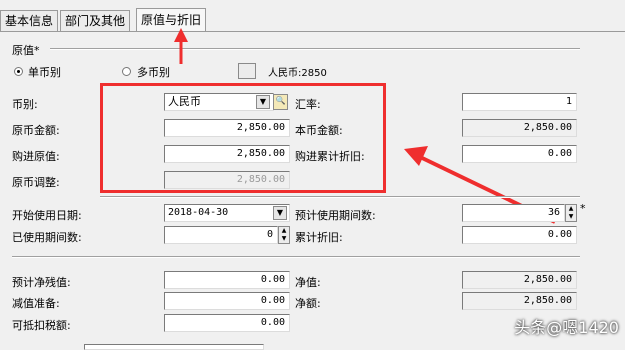  What do you see at coordinates (571, 213) in the screenshot?
I see `est-periods-spinner: ▲ ▼` at bounding box center [571, 213].